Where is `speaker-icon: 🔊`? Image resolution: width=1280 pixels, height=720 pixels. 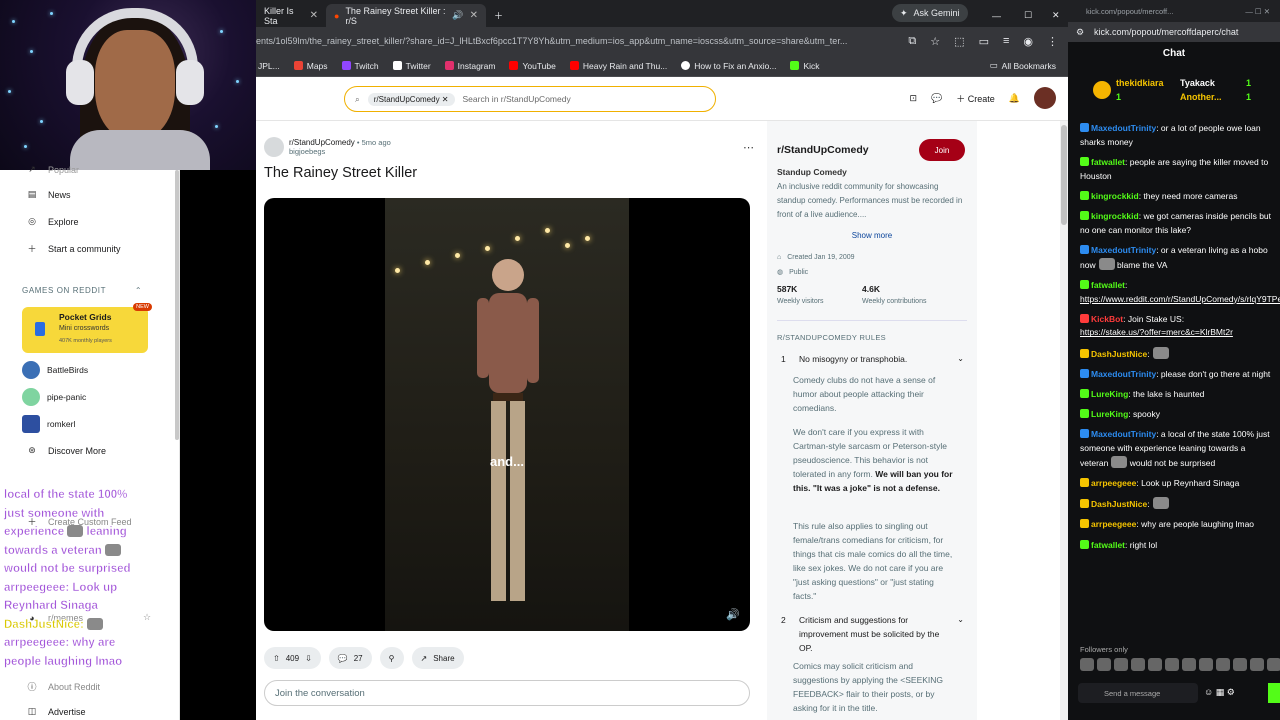 speaker-icon: 🔊 is located at coordinates (457, 15).